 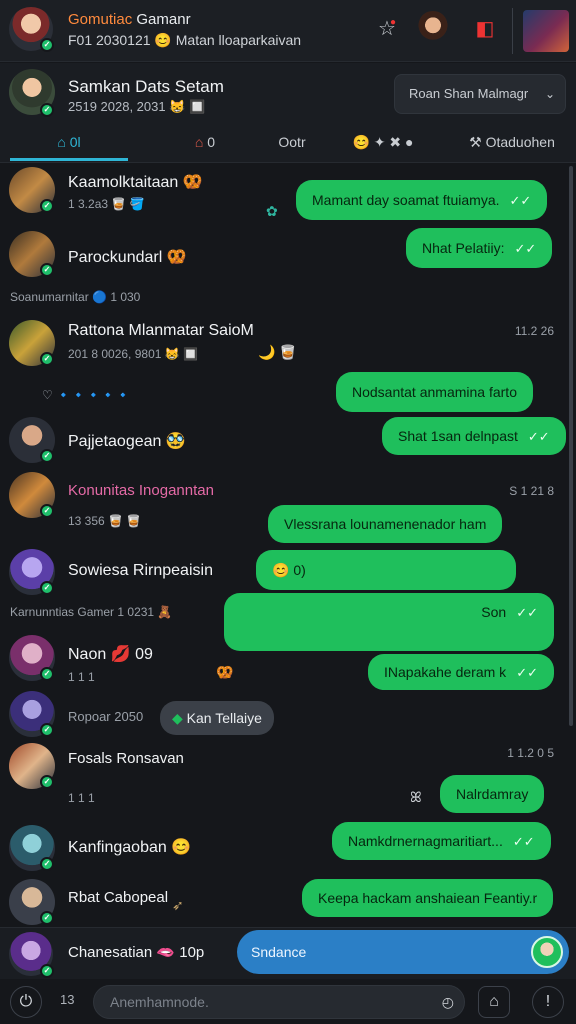 What do you see at coordinates (448, 1002) in the screenshot?
I see `timer-icon: ◴` at bounding box center [448, 1002].